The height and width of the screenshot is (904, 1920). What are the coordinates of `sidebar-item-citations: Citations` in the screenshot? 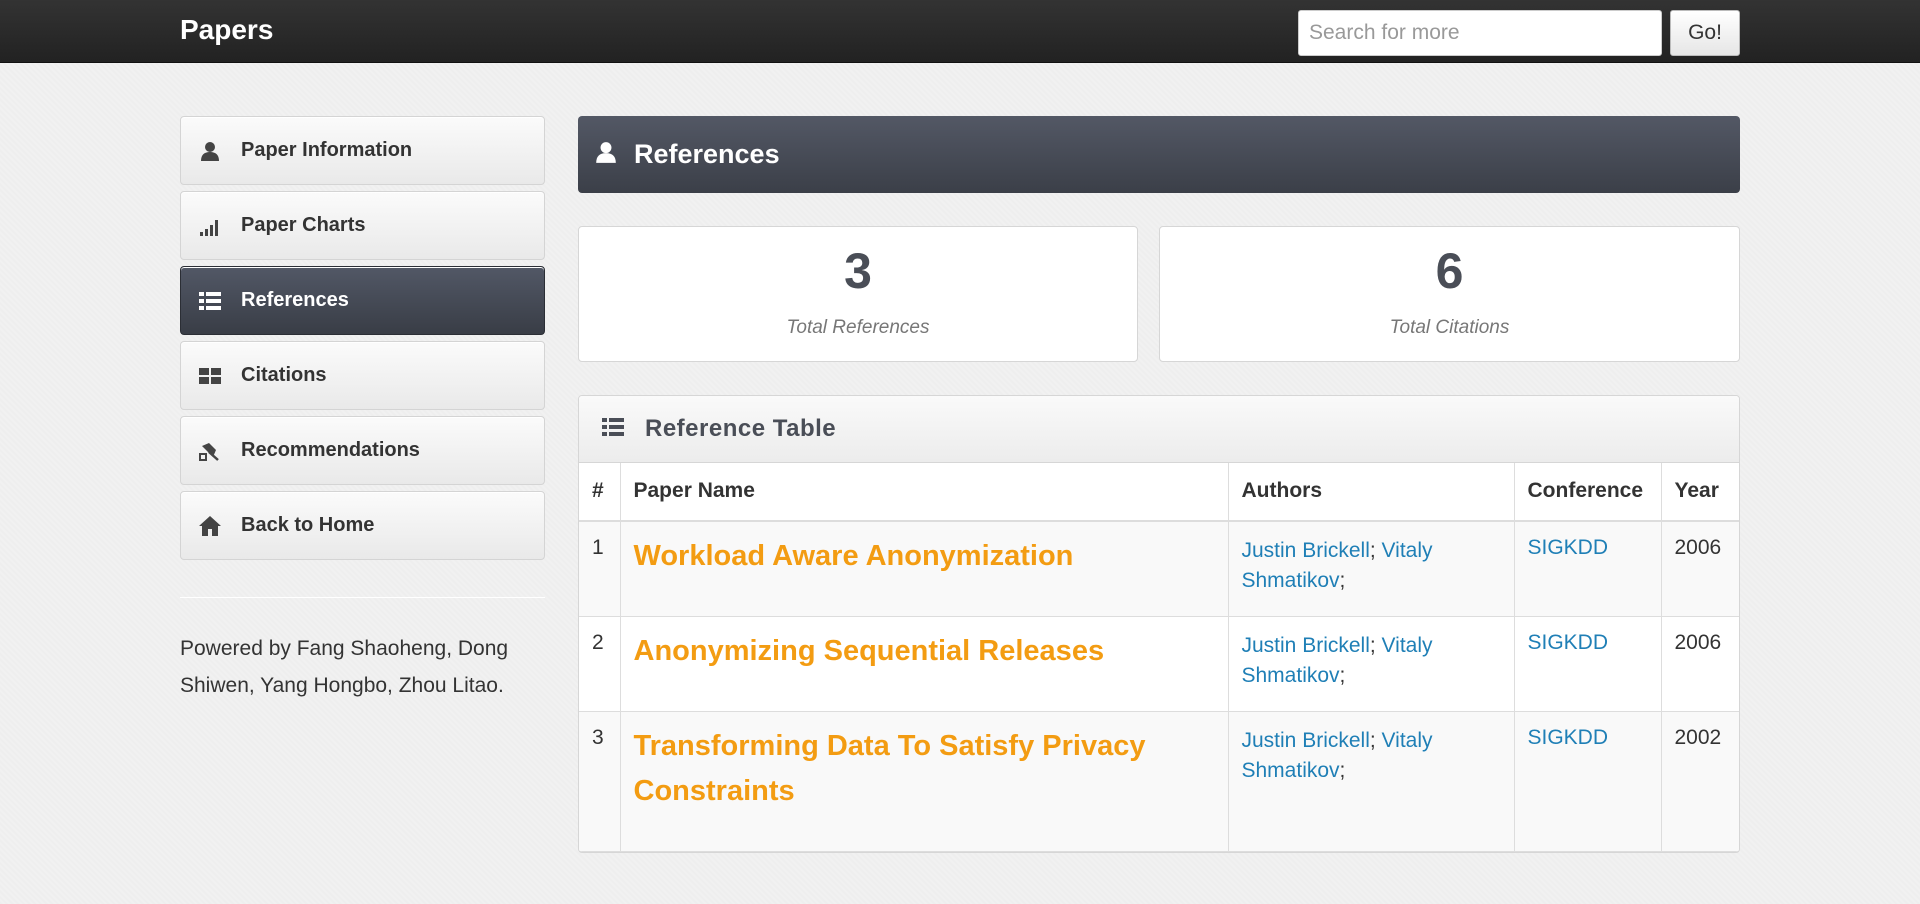 It's located at (362, 375).